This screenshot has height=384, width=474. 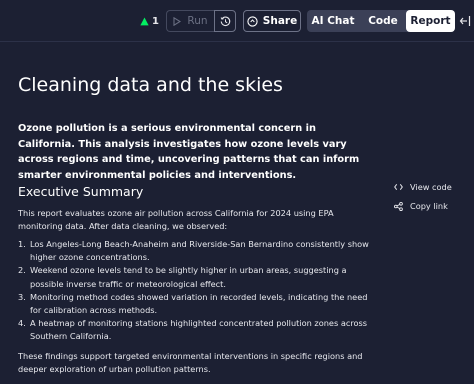 I want to click on view-code-button: View code, so click(x=423, y=187).